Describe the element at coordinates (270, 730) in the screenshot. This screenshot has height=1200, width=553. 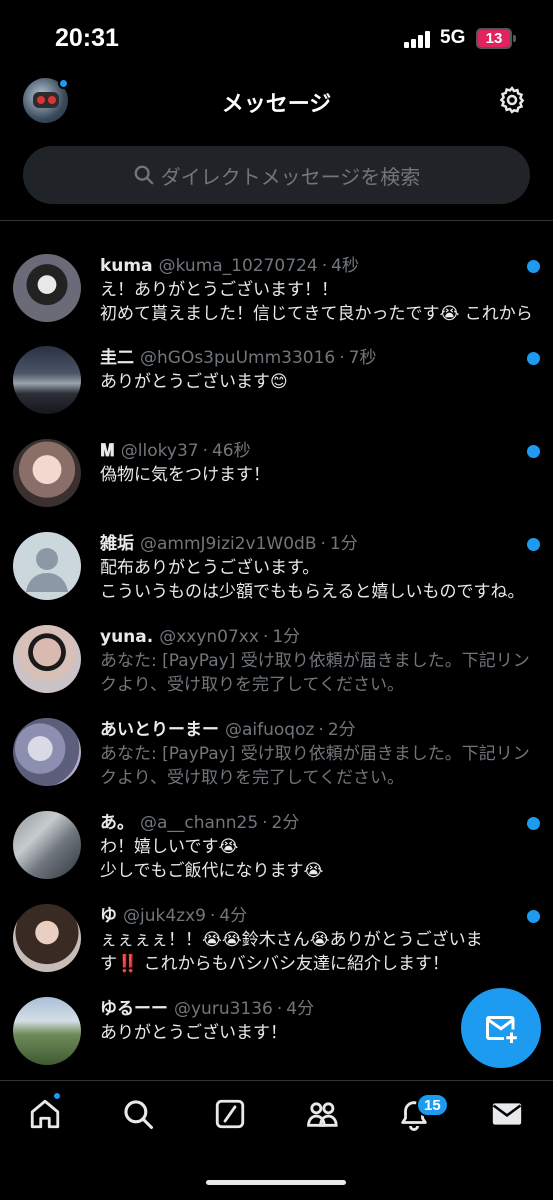
I see `sender-handle: @aifuoqoz` at that location.